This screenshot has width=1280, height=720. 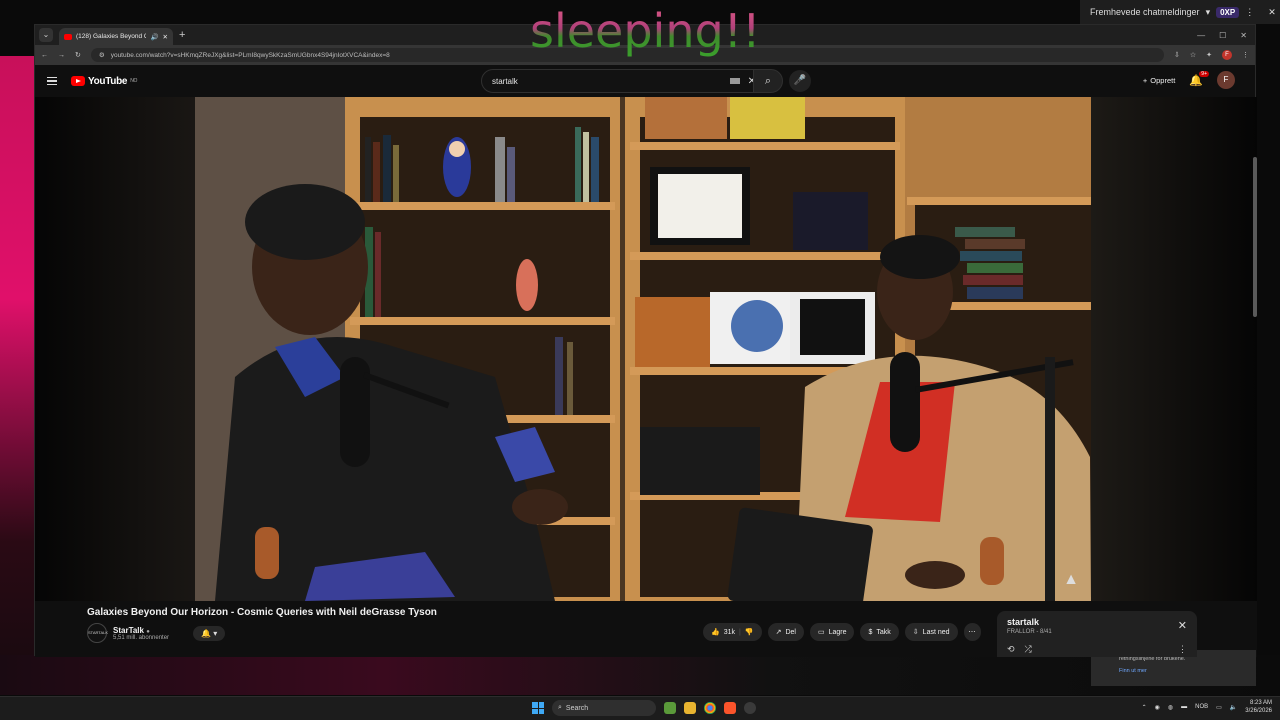 What do you see at coordinates (1163, 80) in the screenshot?
I see `create-label: Opprett` at bounding box center [1163, 80].